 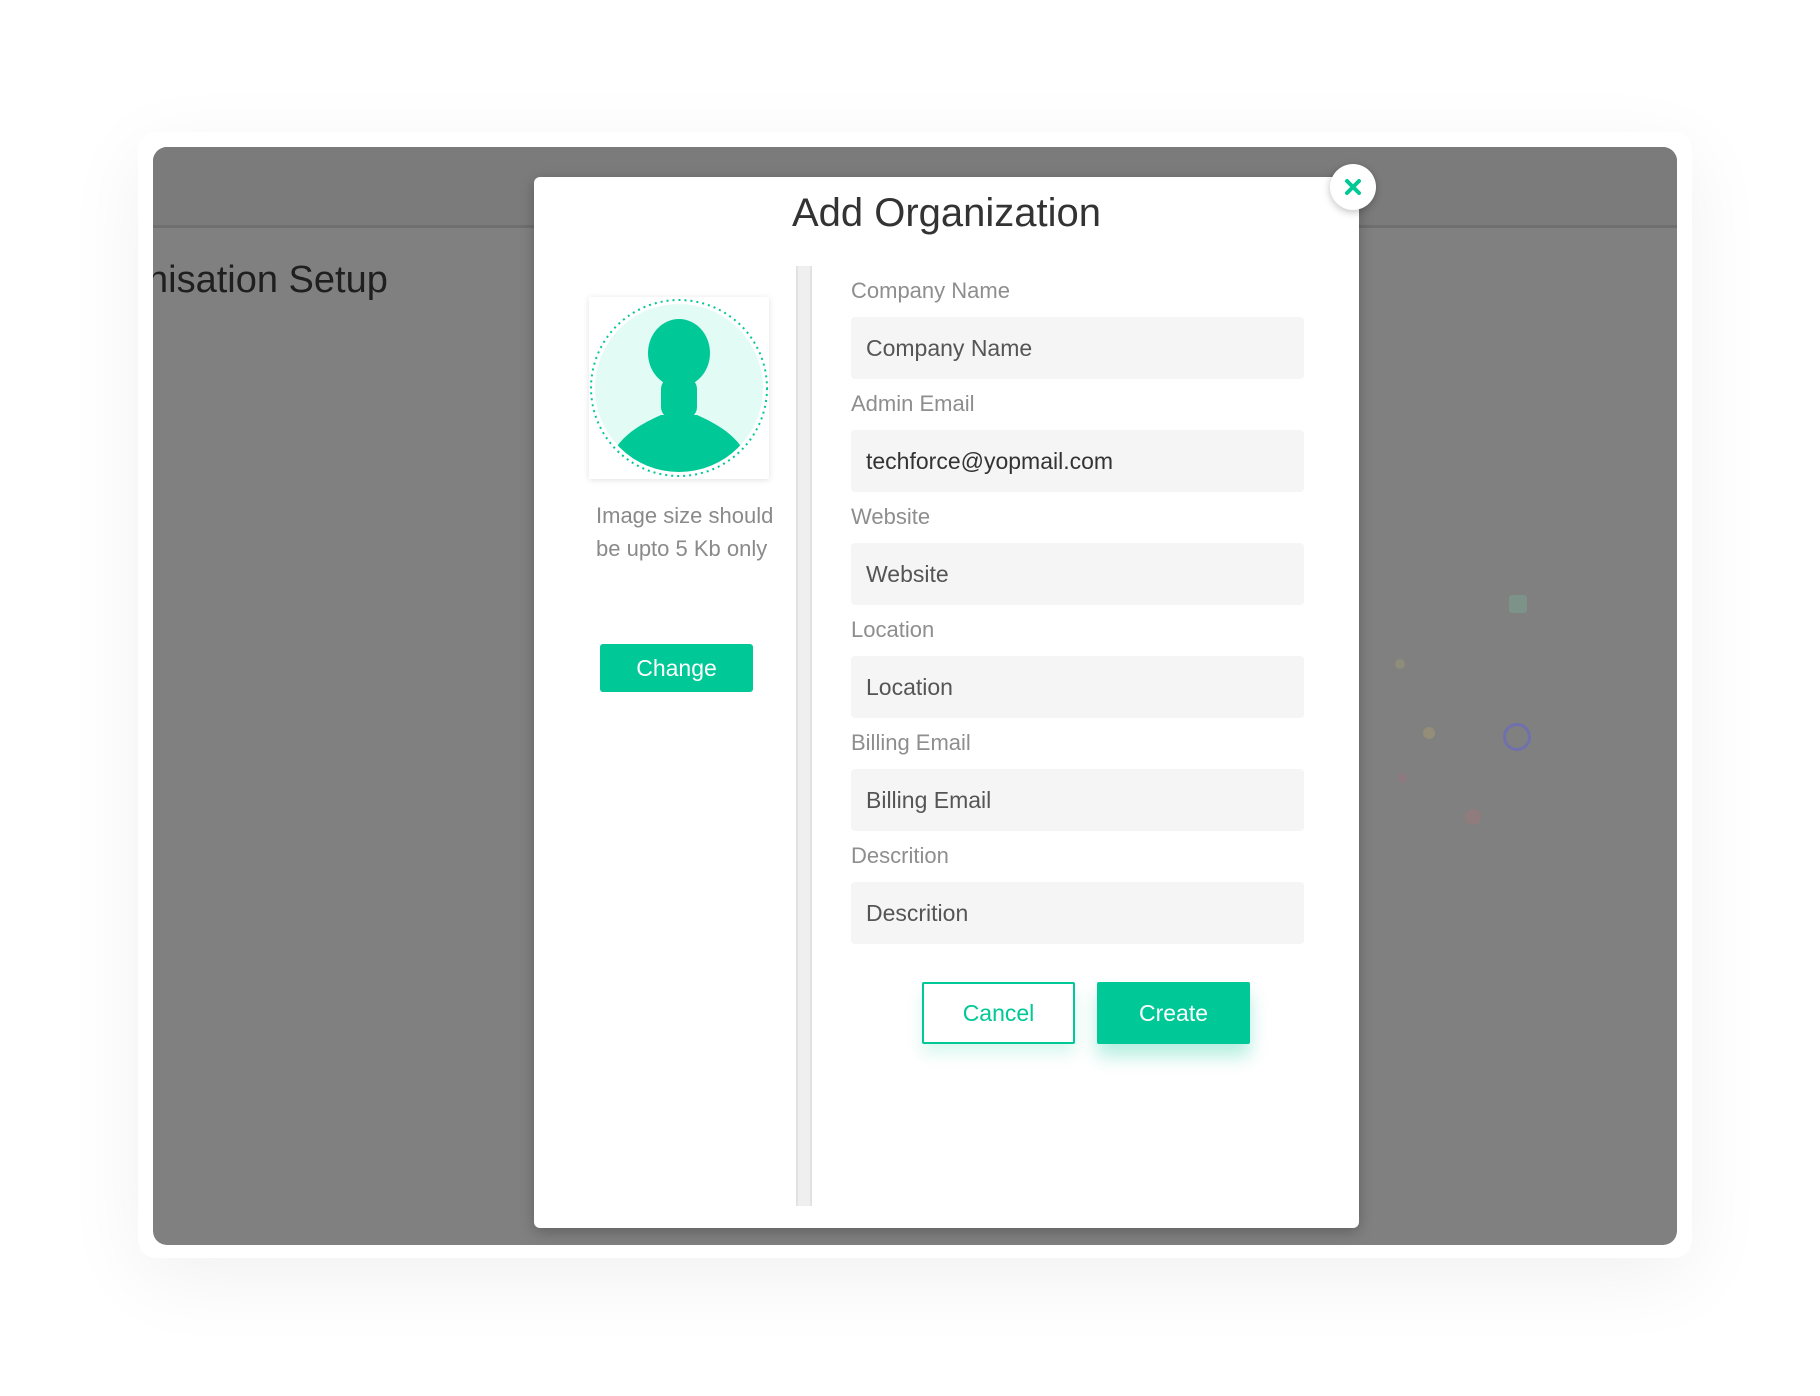 What do you see at coordinates (1077, 348) in the screenshot?
I see `company-name-input` at bounding box center [1077, 348].